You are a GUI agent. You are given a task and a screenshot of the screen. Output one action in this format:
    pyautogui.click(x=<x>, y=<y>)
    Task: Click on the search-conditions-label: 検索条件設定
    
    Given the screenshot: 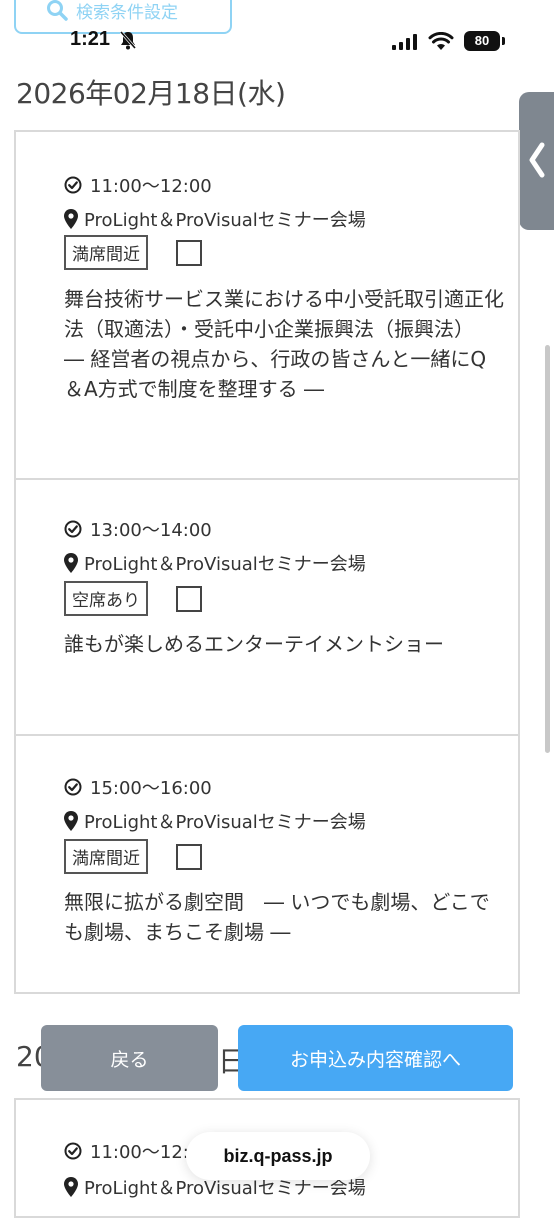 What is the action you would take?
    pyautogui.click(x=127, y=12)
    